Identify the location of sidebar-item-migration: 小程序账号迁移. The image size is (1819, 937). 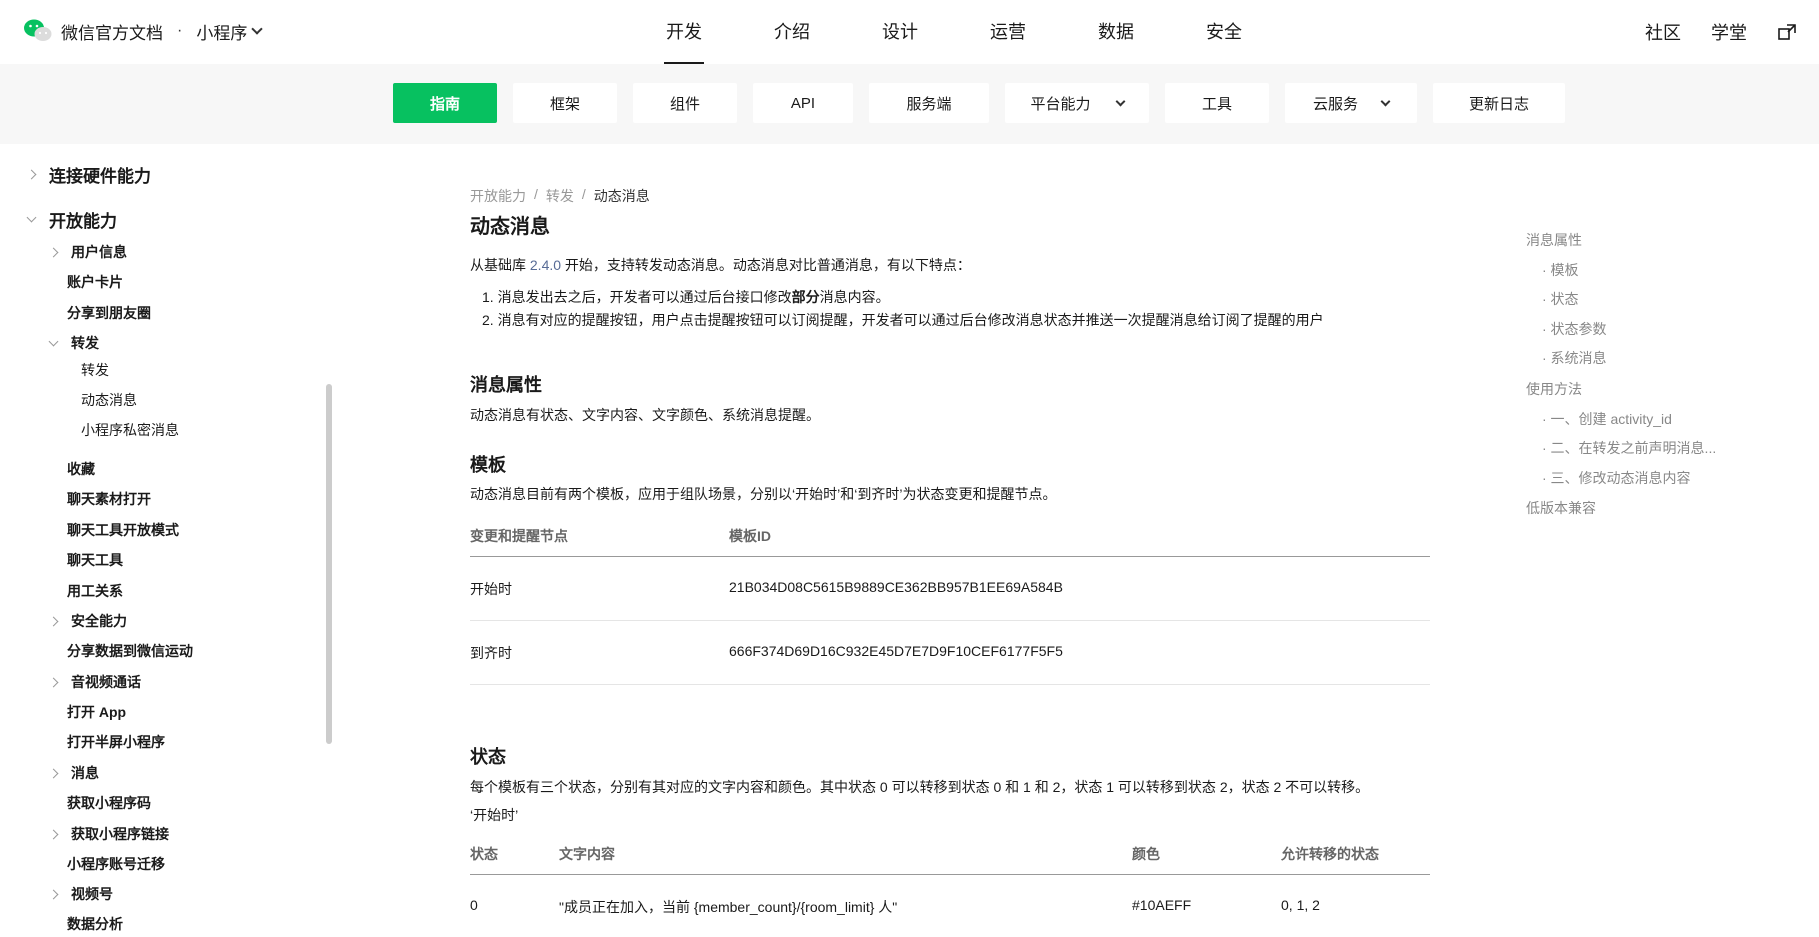
(107, 864).